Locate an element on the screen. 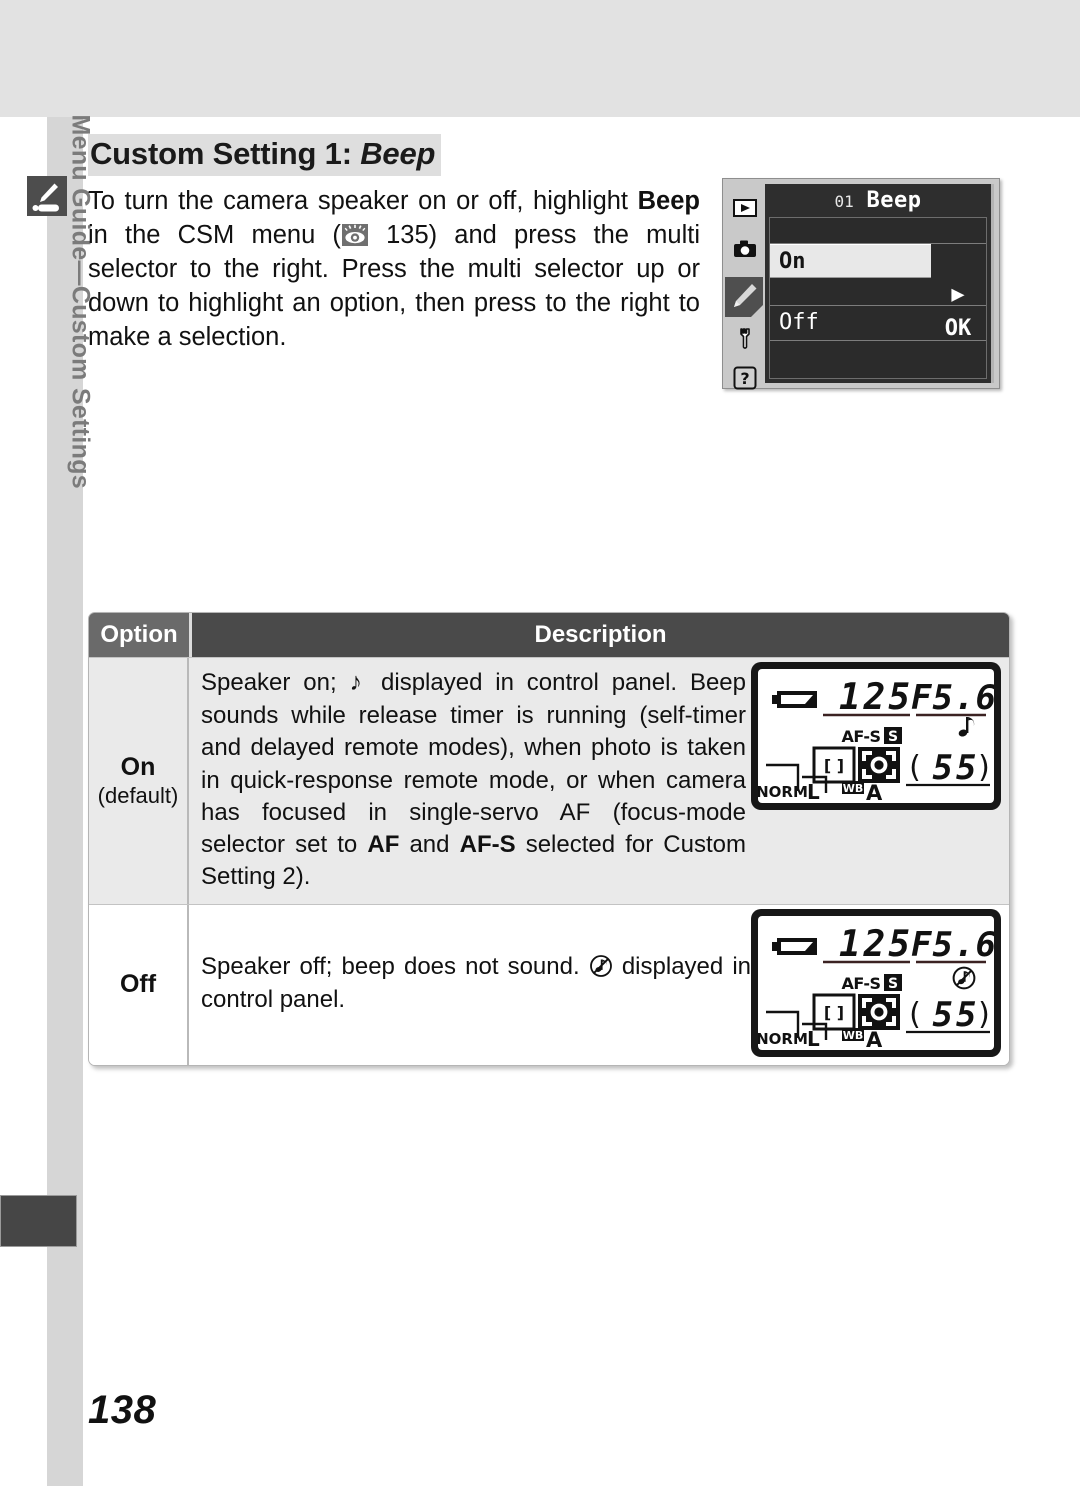 The image size is (1080, 1486). music-note-icon: ♪ is located at coordinates (359, 682).